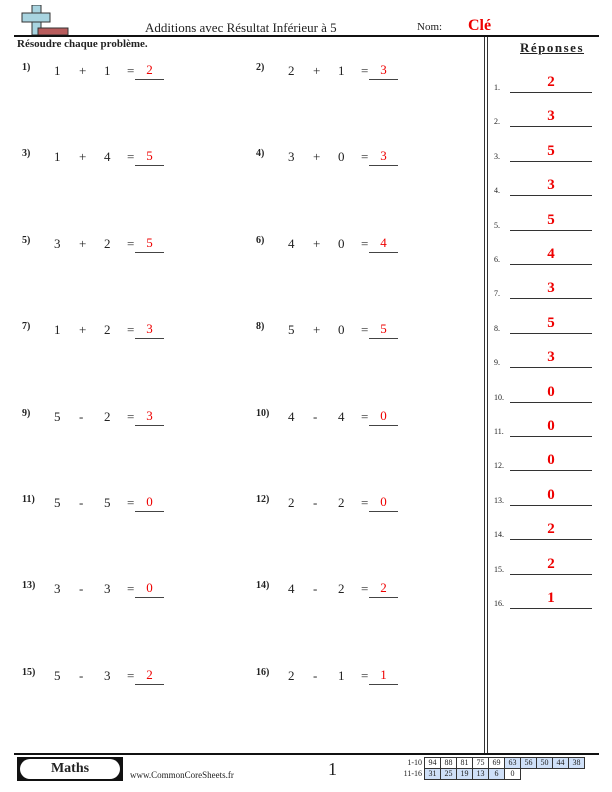 The width and height of the screenshot is (612, 792). I want to click on answer-key-value: 3, so click(551, 290).